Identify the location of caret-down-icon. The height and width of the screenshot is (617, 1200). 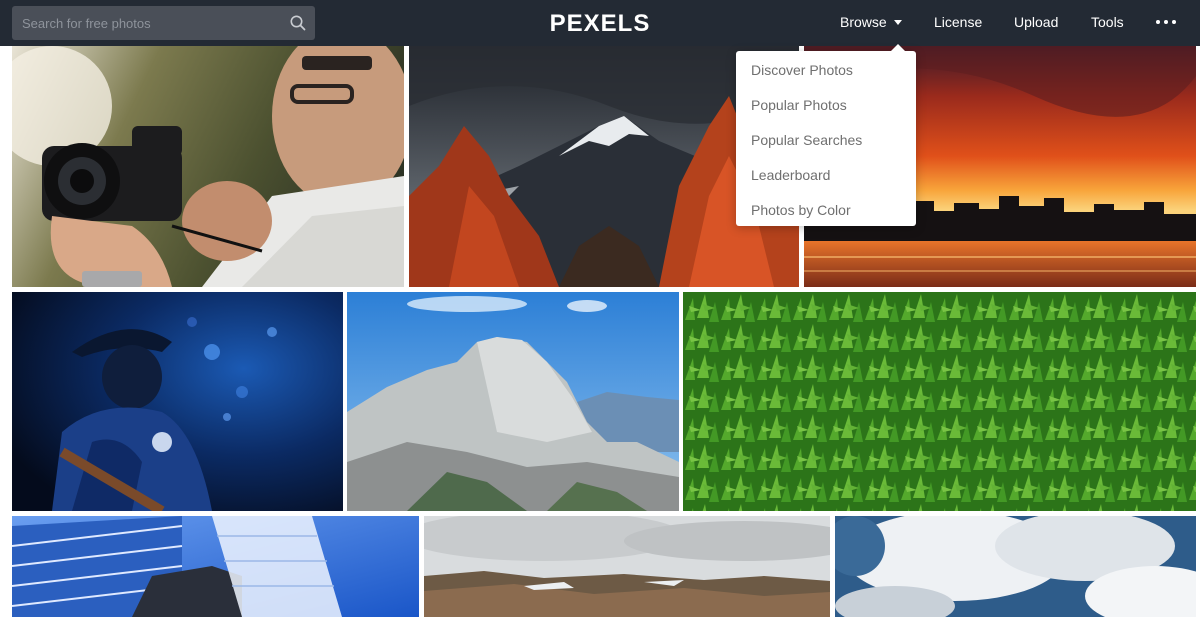
(897, 22).